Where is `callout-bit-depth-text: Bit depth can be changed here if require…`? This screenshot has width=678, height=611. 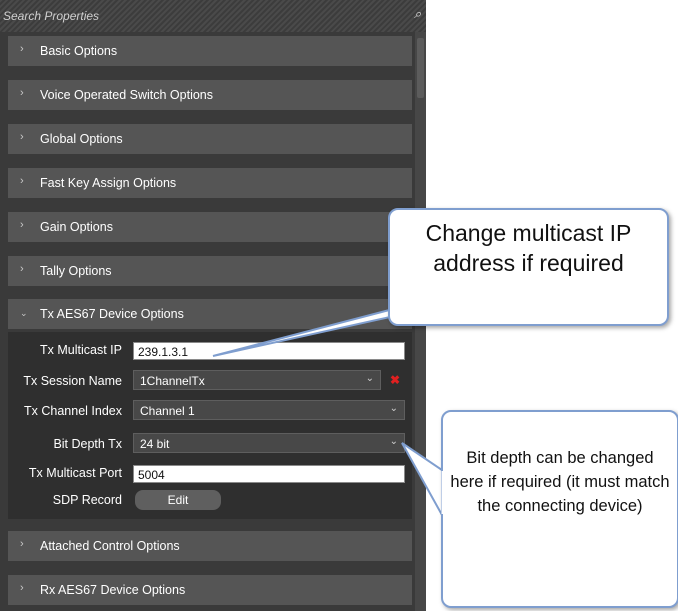
callout-bit-depth-text: Bit depth can be changed here if require… is located at coordinates (560, 482).